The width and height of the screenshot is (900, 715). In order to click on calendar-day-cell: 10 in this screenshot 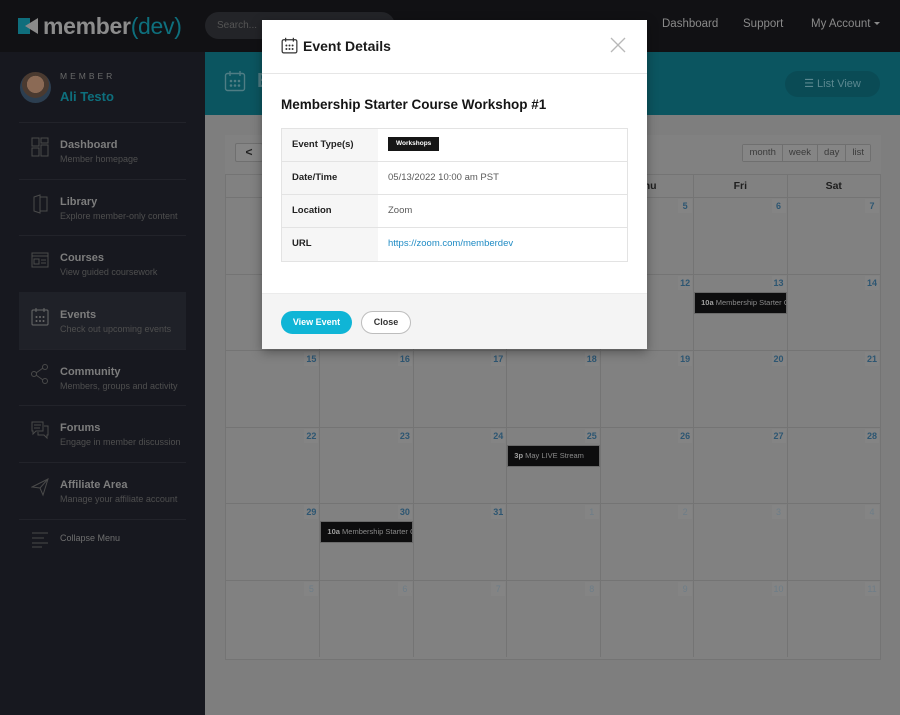, I will do `click(739, 618)`.